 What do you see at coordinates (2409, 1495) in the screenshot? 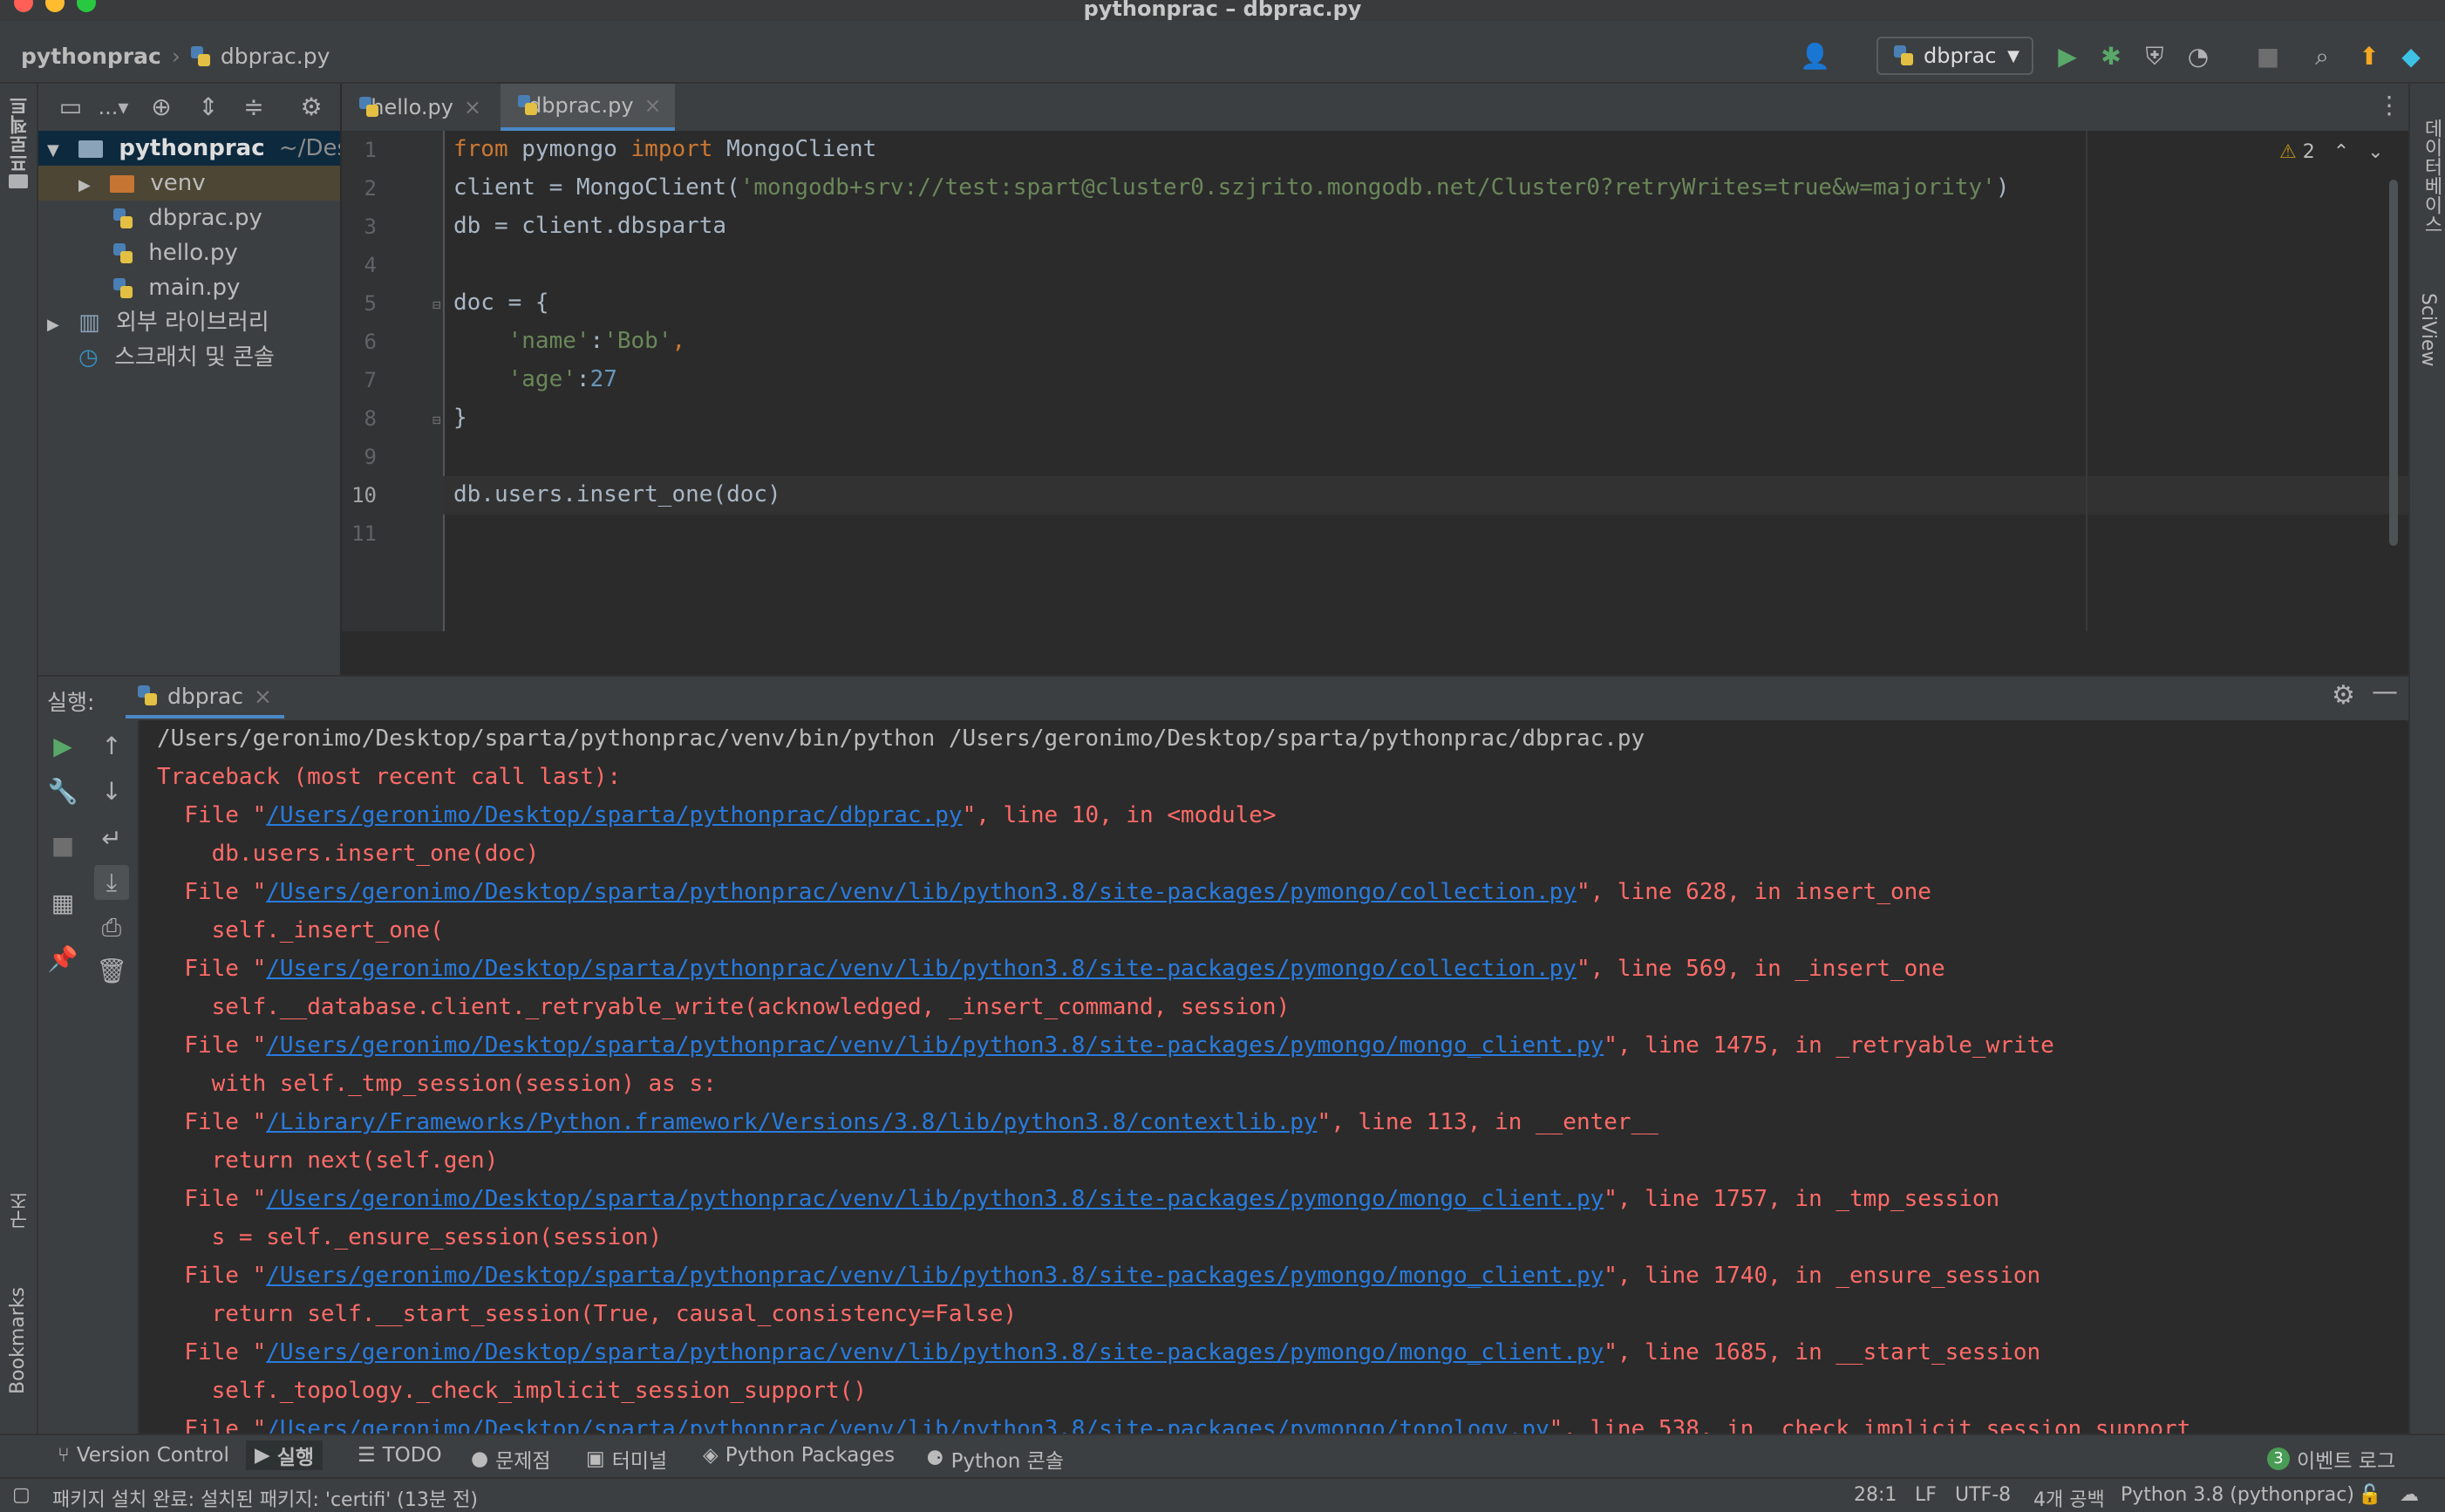
I see `inspection-profile-icon: ☁` at bounding box center [2409, 1495].